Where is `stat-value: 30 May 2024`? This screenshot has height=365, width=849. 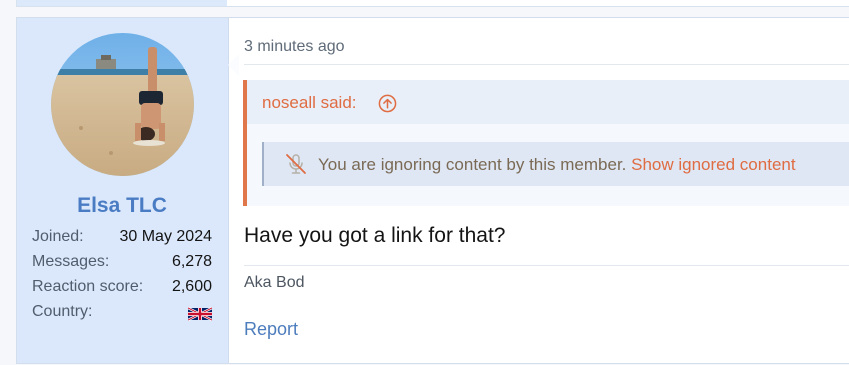 stat-value: 30 May 2024 is located at coordinates (165, 236).